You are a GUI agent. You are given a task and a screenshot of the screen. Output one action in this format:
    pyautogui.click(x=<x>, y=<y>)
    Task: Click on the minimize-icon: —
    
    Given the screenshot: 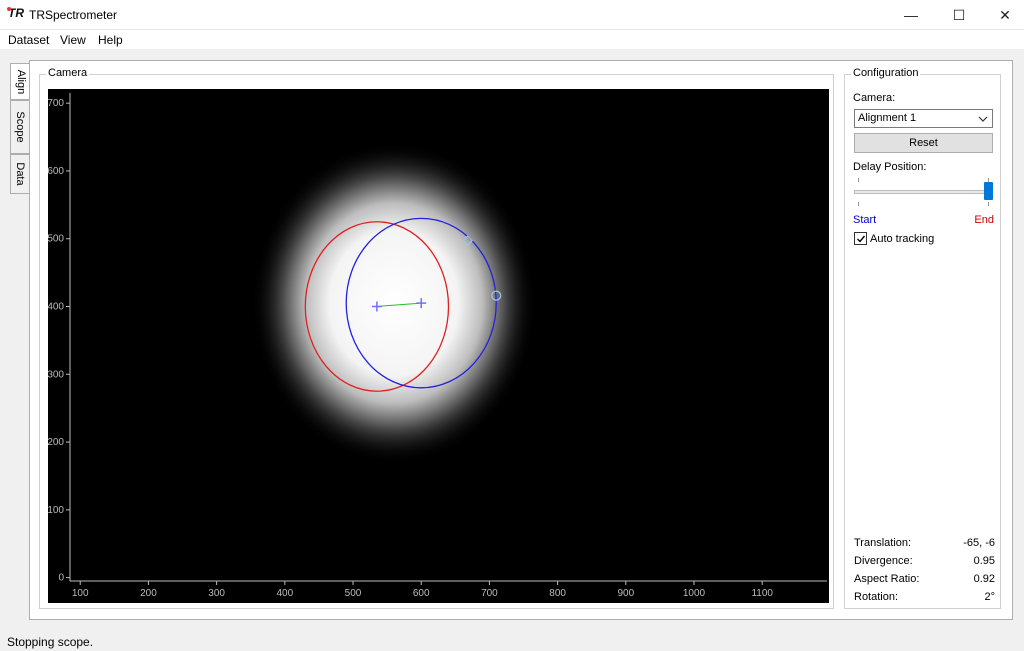 What is the action you would take?
    pyautogui.click(x=911, y=15)
    